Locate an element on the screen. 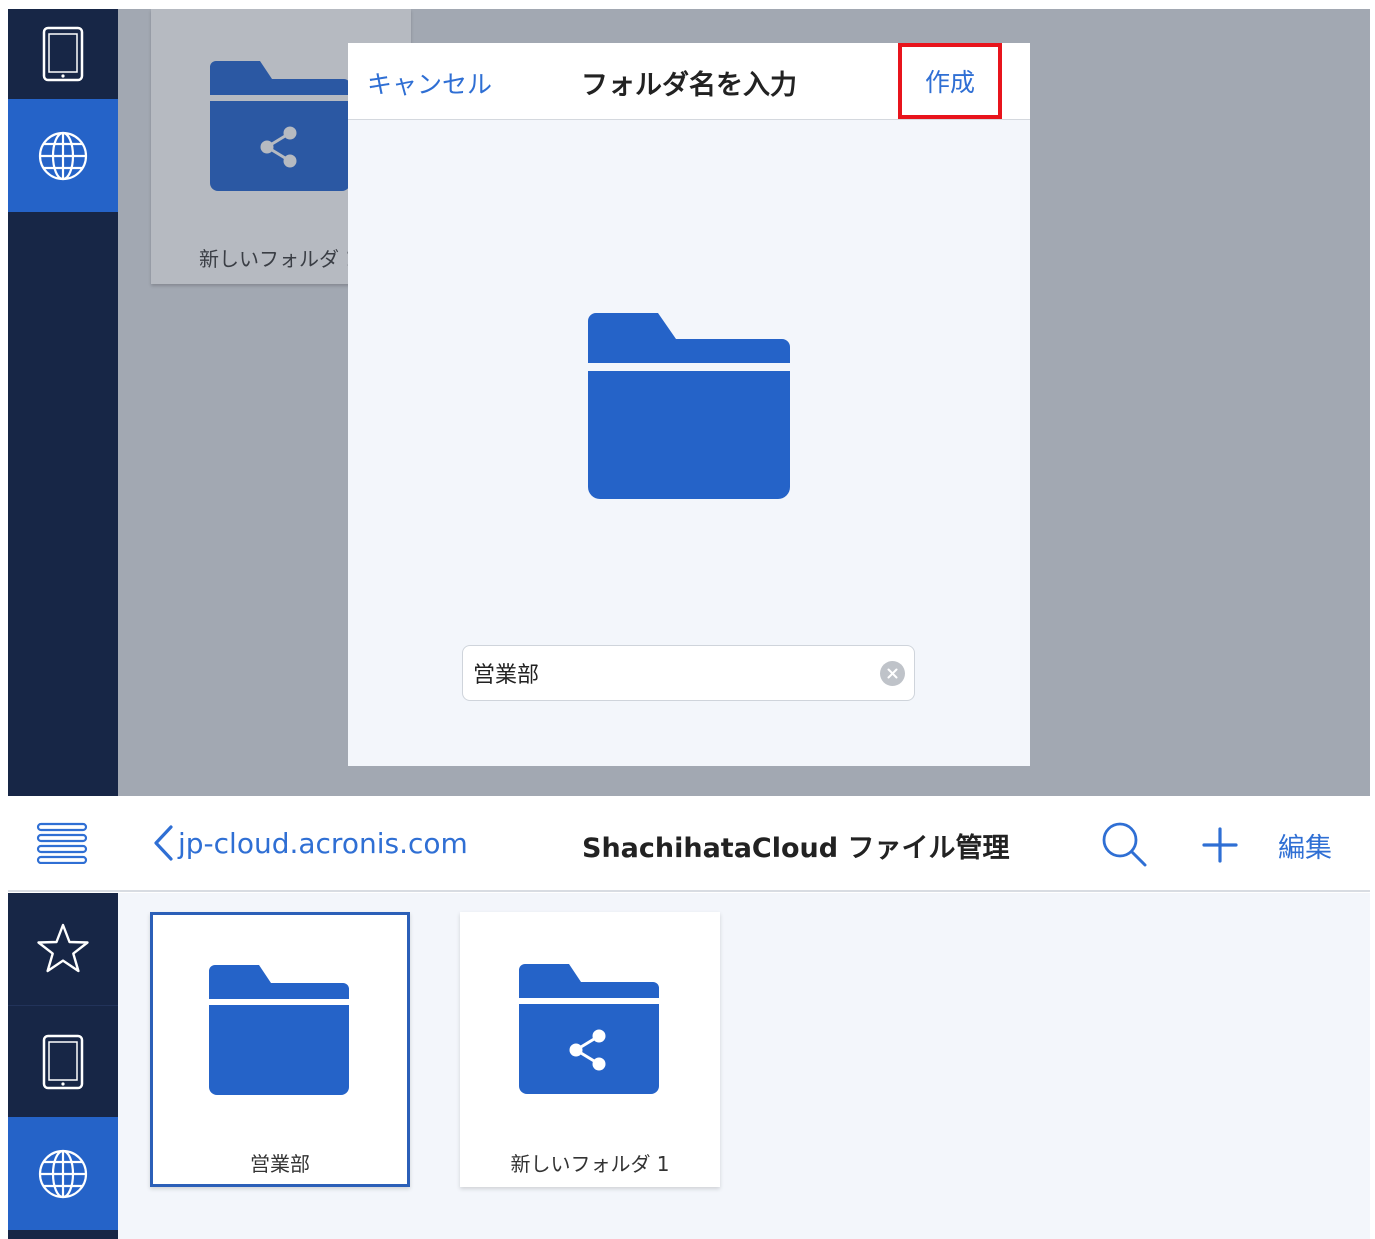 The height and width of the screenshot is (1239, 1375). folder-card-label: 営業部 is located at coordinates (280, 1164).